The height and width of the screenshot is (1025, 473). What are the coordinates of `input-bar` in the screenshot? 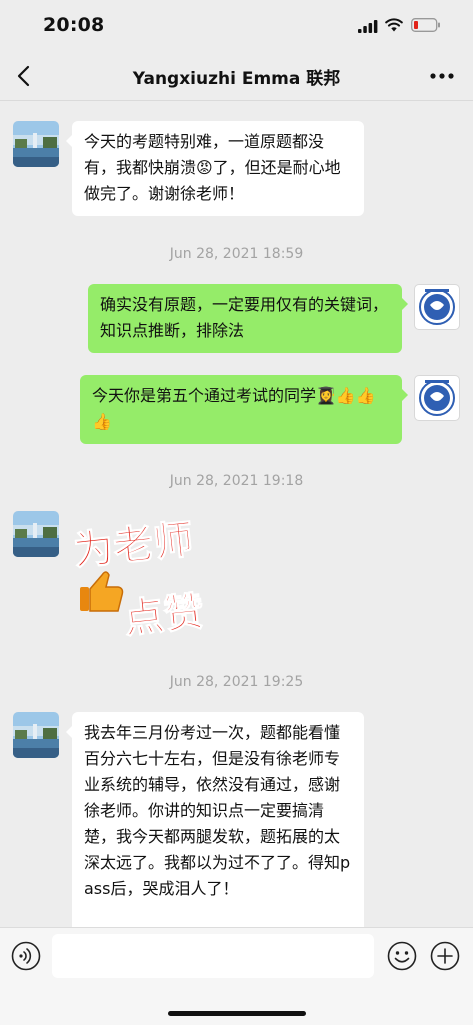 It's located at (236, 976).